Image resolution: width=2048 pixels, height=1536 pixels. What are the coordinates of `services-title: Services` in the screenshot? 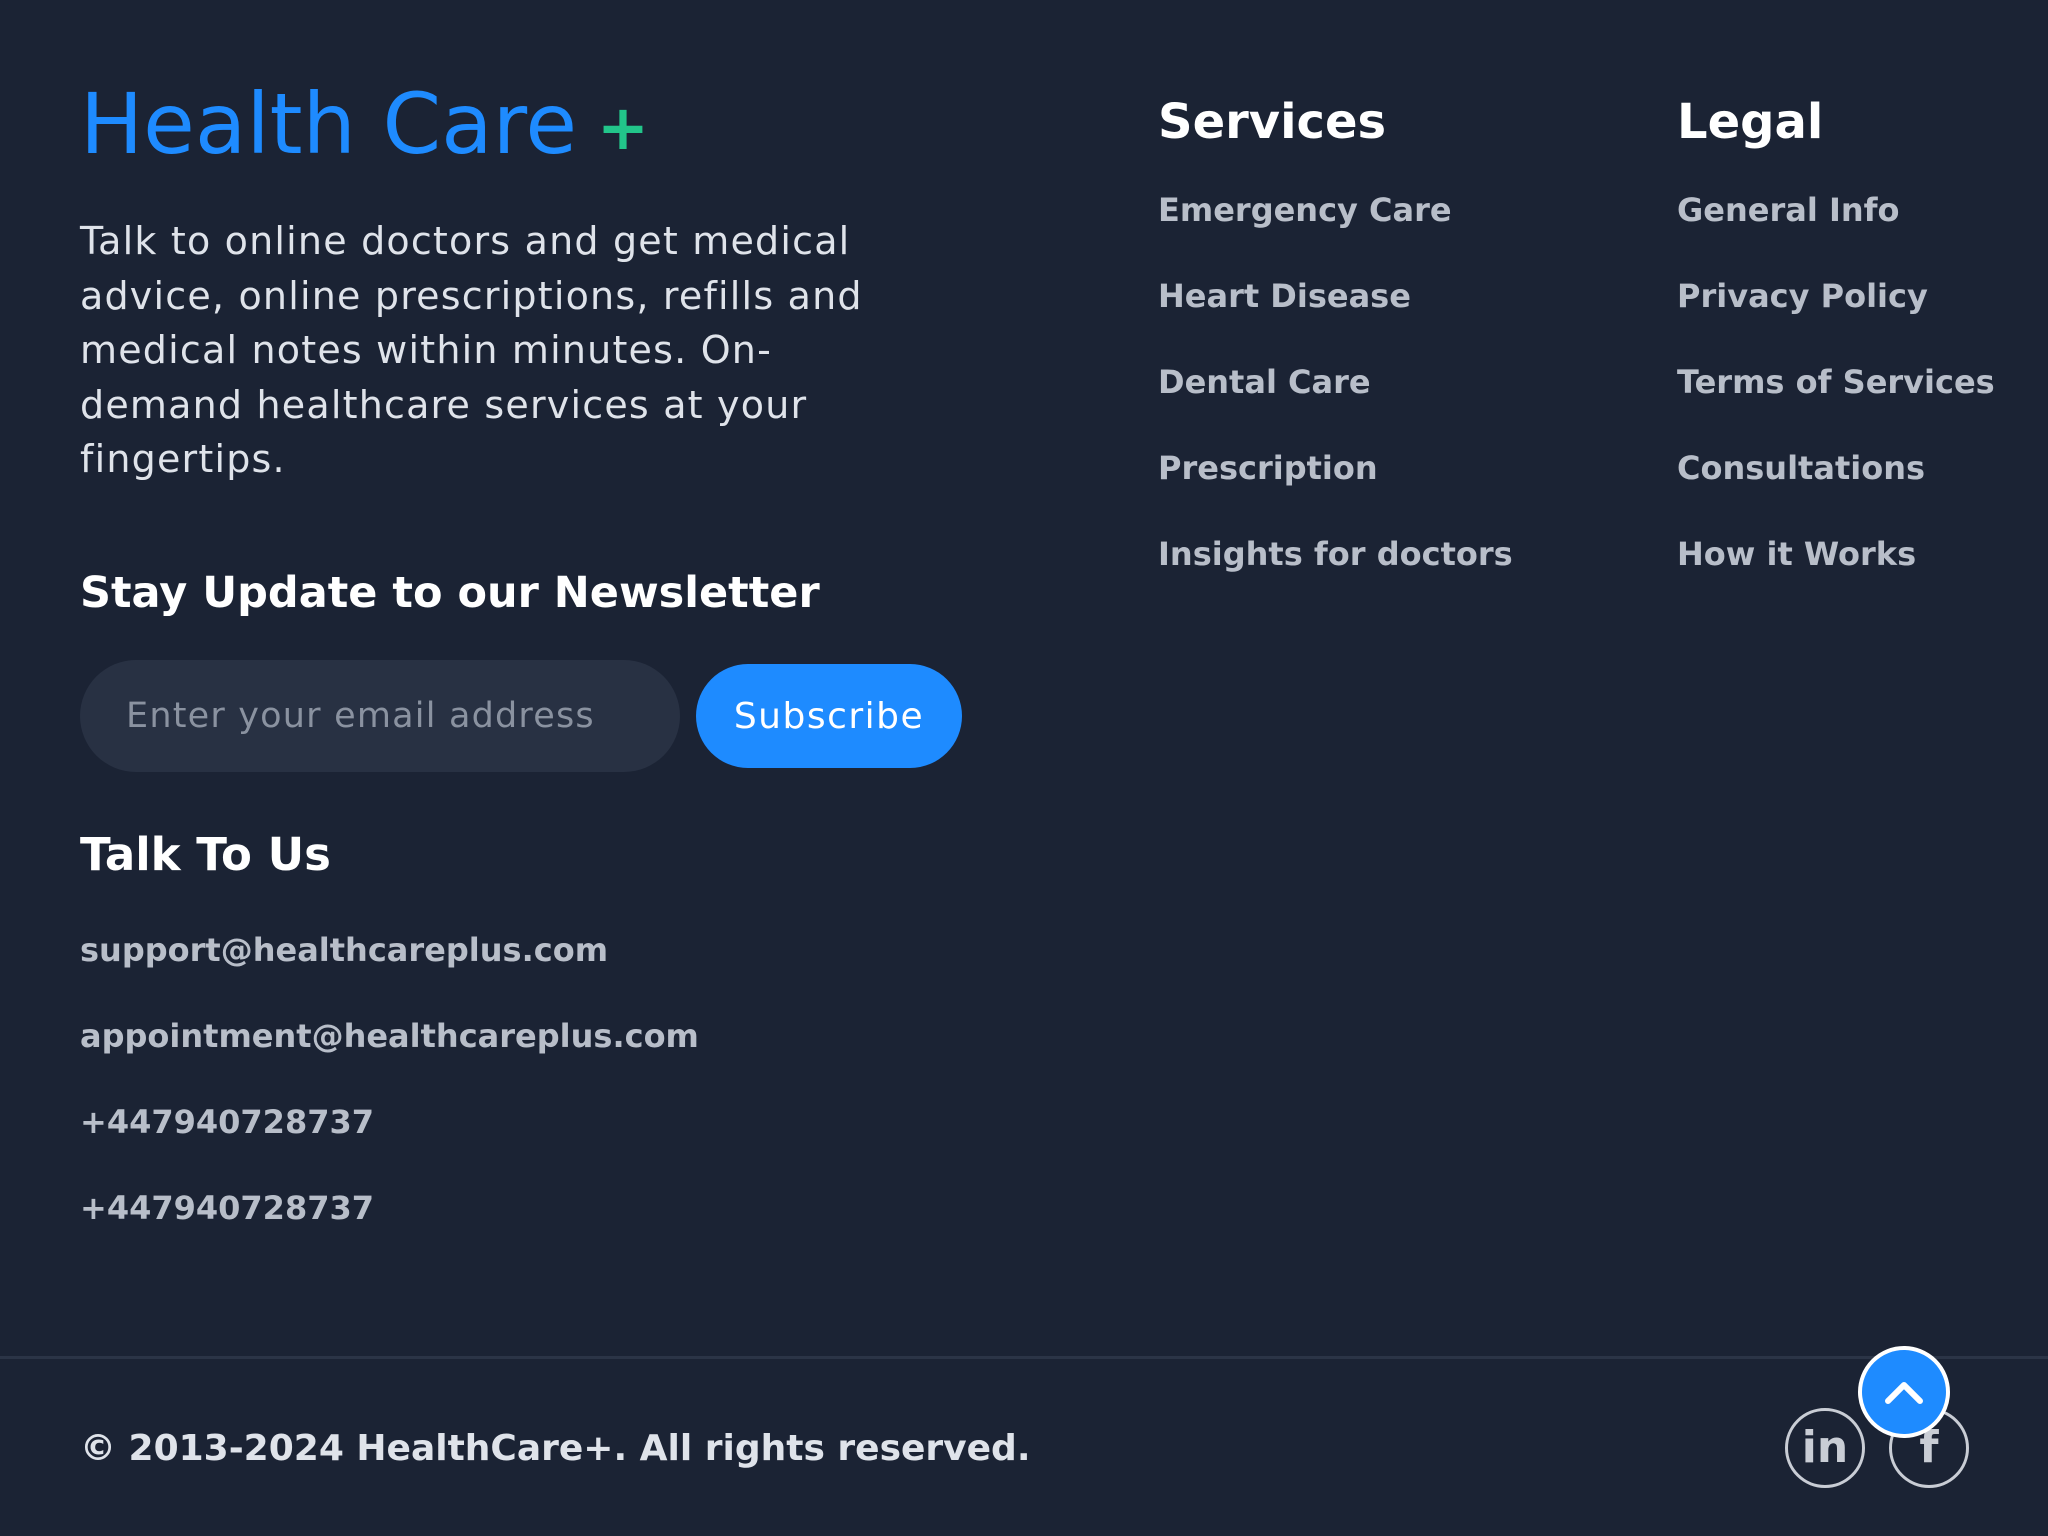 It's located at (1272, 122).